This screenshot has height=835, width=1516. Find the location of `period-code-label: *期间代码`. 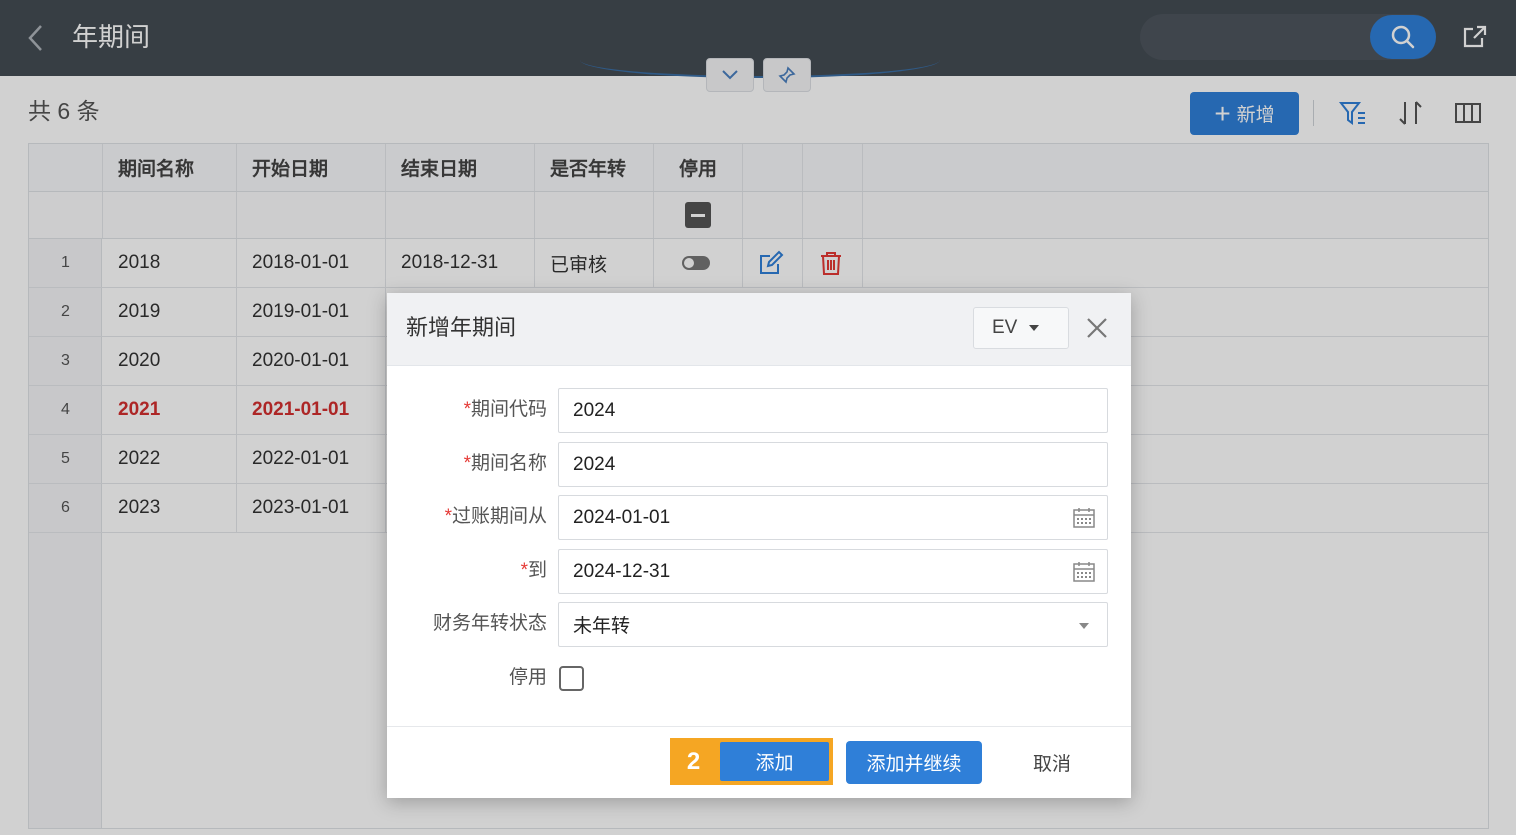

period-code-label: *期间代码 is located at coordinates (467, 410).